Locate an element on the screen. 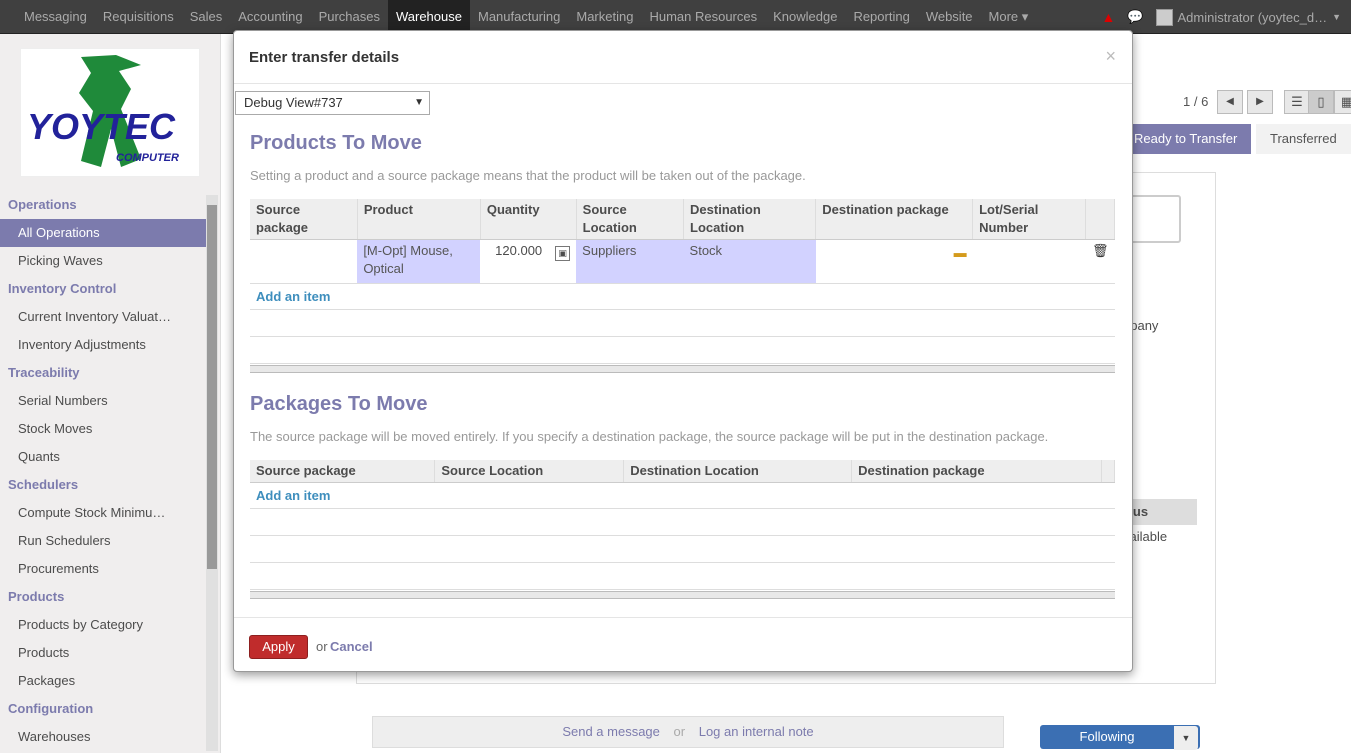  empty-row is located at coordinates (682, 350).